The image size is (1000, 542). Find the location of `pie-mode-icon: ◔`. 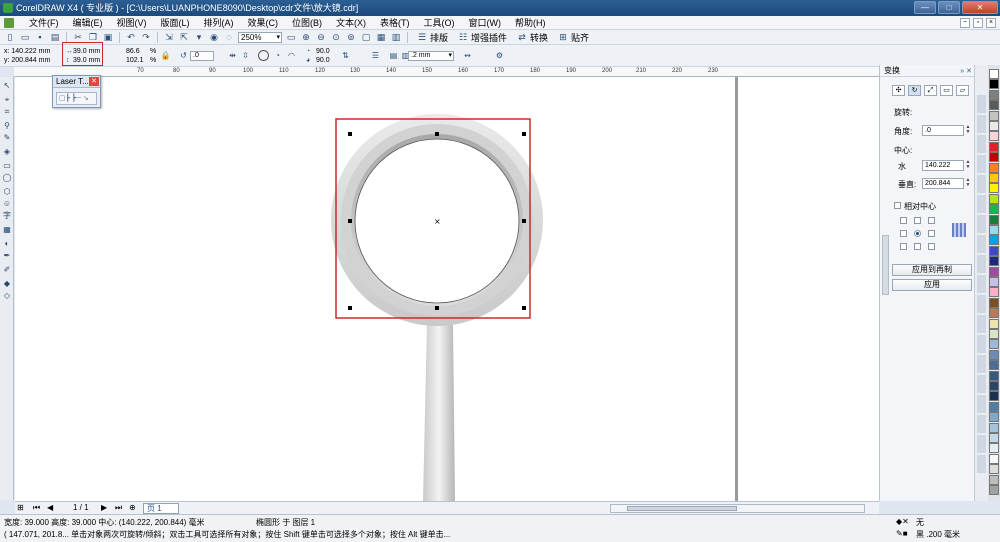

pie-mode-icon: ◔ is located at coordinates (277, 55).